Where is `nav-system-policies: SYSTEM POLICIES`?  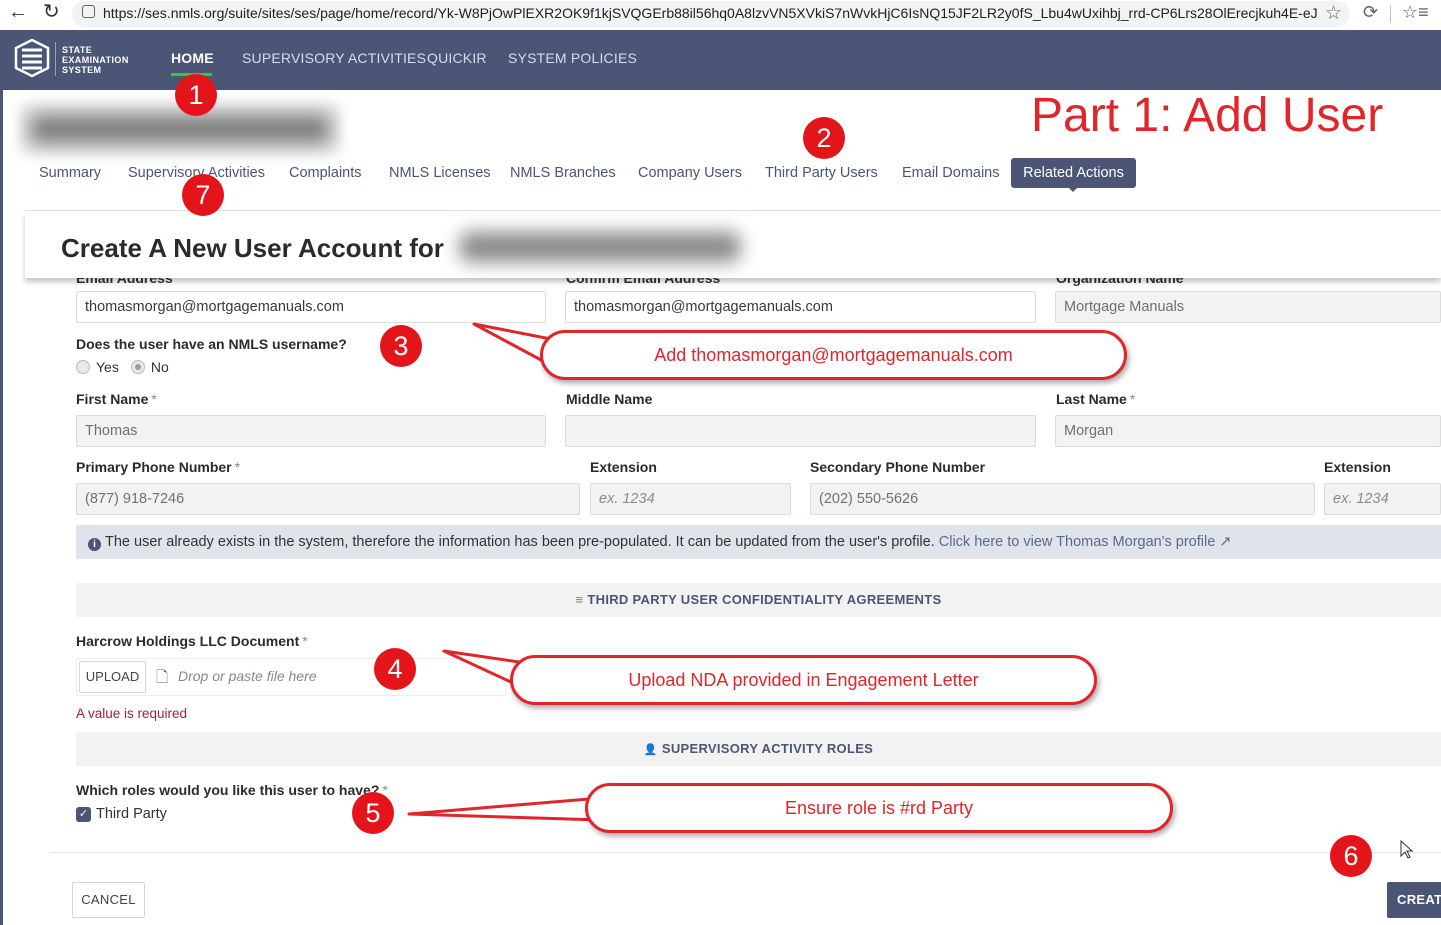
nav-system-policies: SYSTEM POLICIES is located at coordinates (572, 58).